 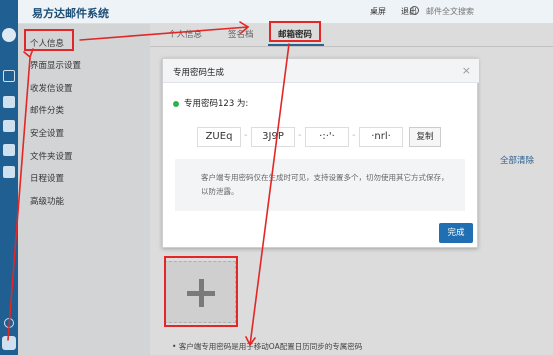 I want to click on desktop-link: 桌屏, so click(x=378, y=11).